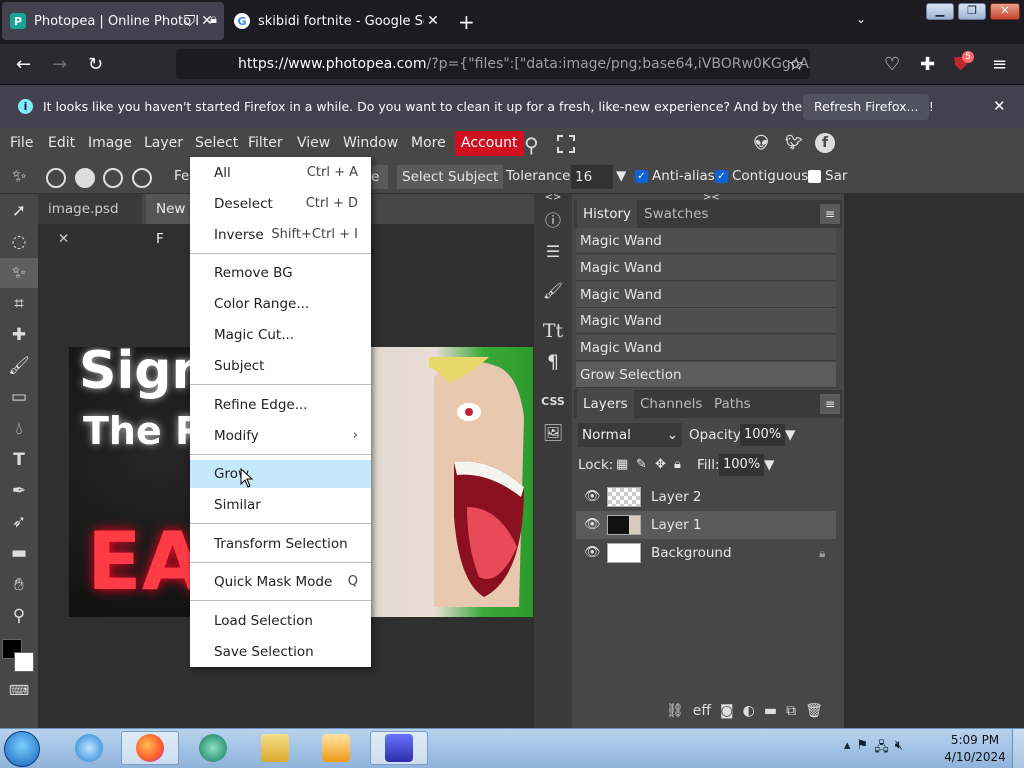 This screenshot has width=1024, height=768. What do you see at coordinates (399, 748) in the screenshot?
I see `taskbar-photopea-app` at bounding box center [399, 748].